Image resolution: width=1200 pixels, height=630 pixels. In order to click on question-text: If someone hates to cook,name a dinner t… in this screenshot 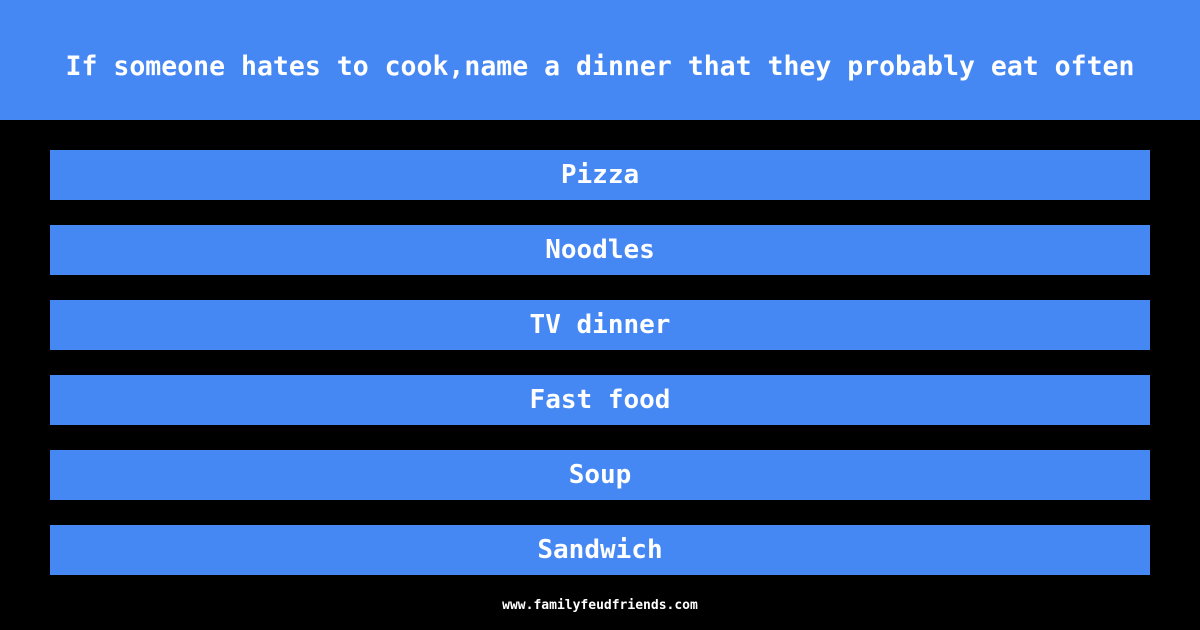, I will do `click(600, 66)`.